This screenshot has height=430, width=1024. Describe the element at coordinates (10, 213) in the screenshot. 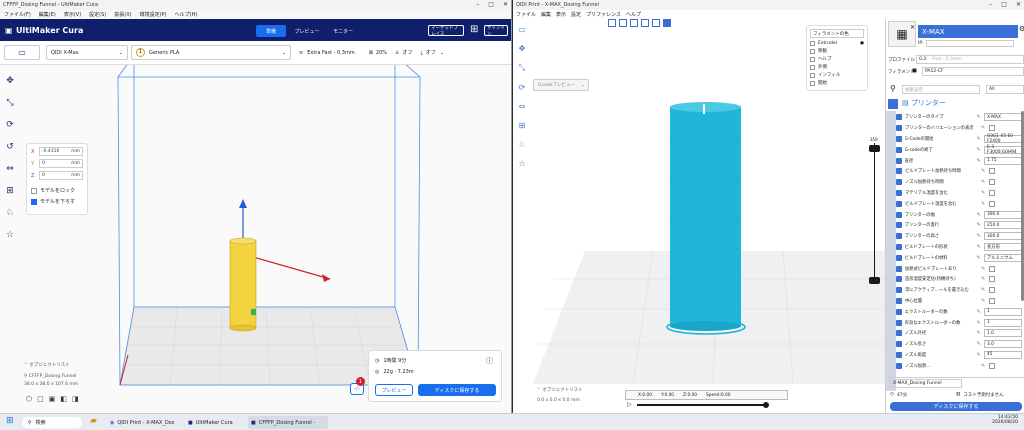

I see `support-blocker-icon: ♘` at that location.